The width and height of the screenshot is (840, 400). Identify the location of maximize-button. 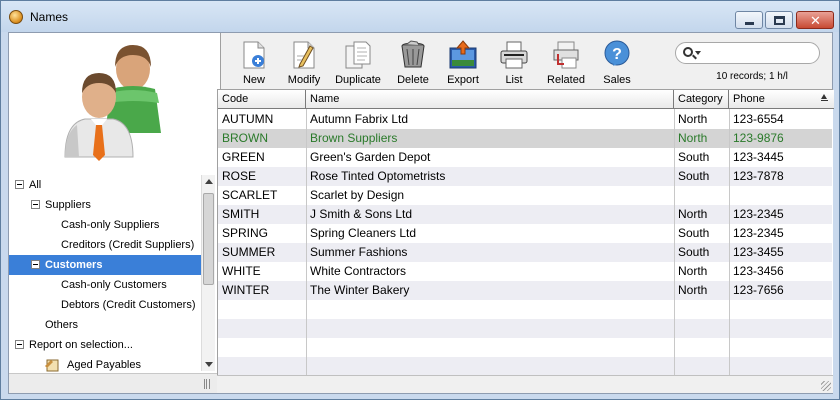
(779, 20).